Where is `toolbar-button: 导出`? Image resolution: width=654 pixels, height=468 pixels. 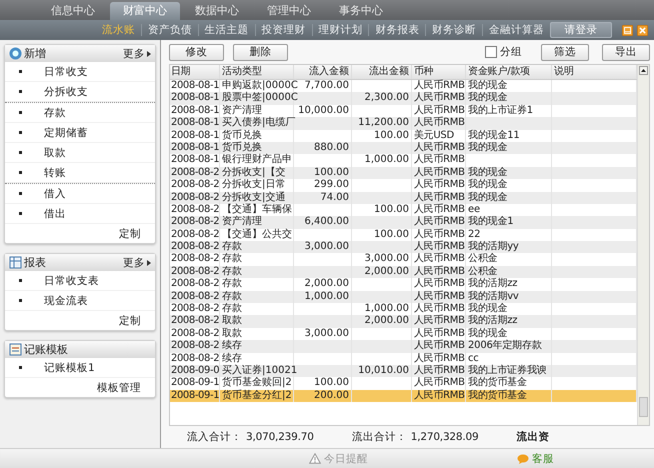 toolbar-button: 导出 is located at coordinates (626, 52).